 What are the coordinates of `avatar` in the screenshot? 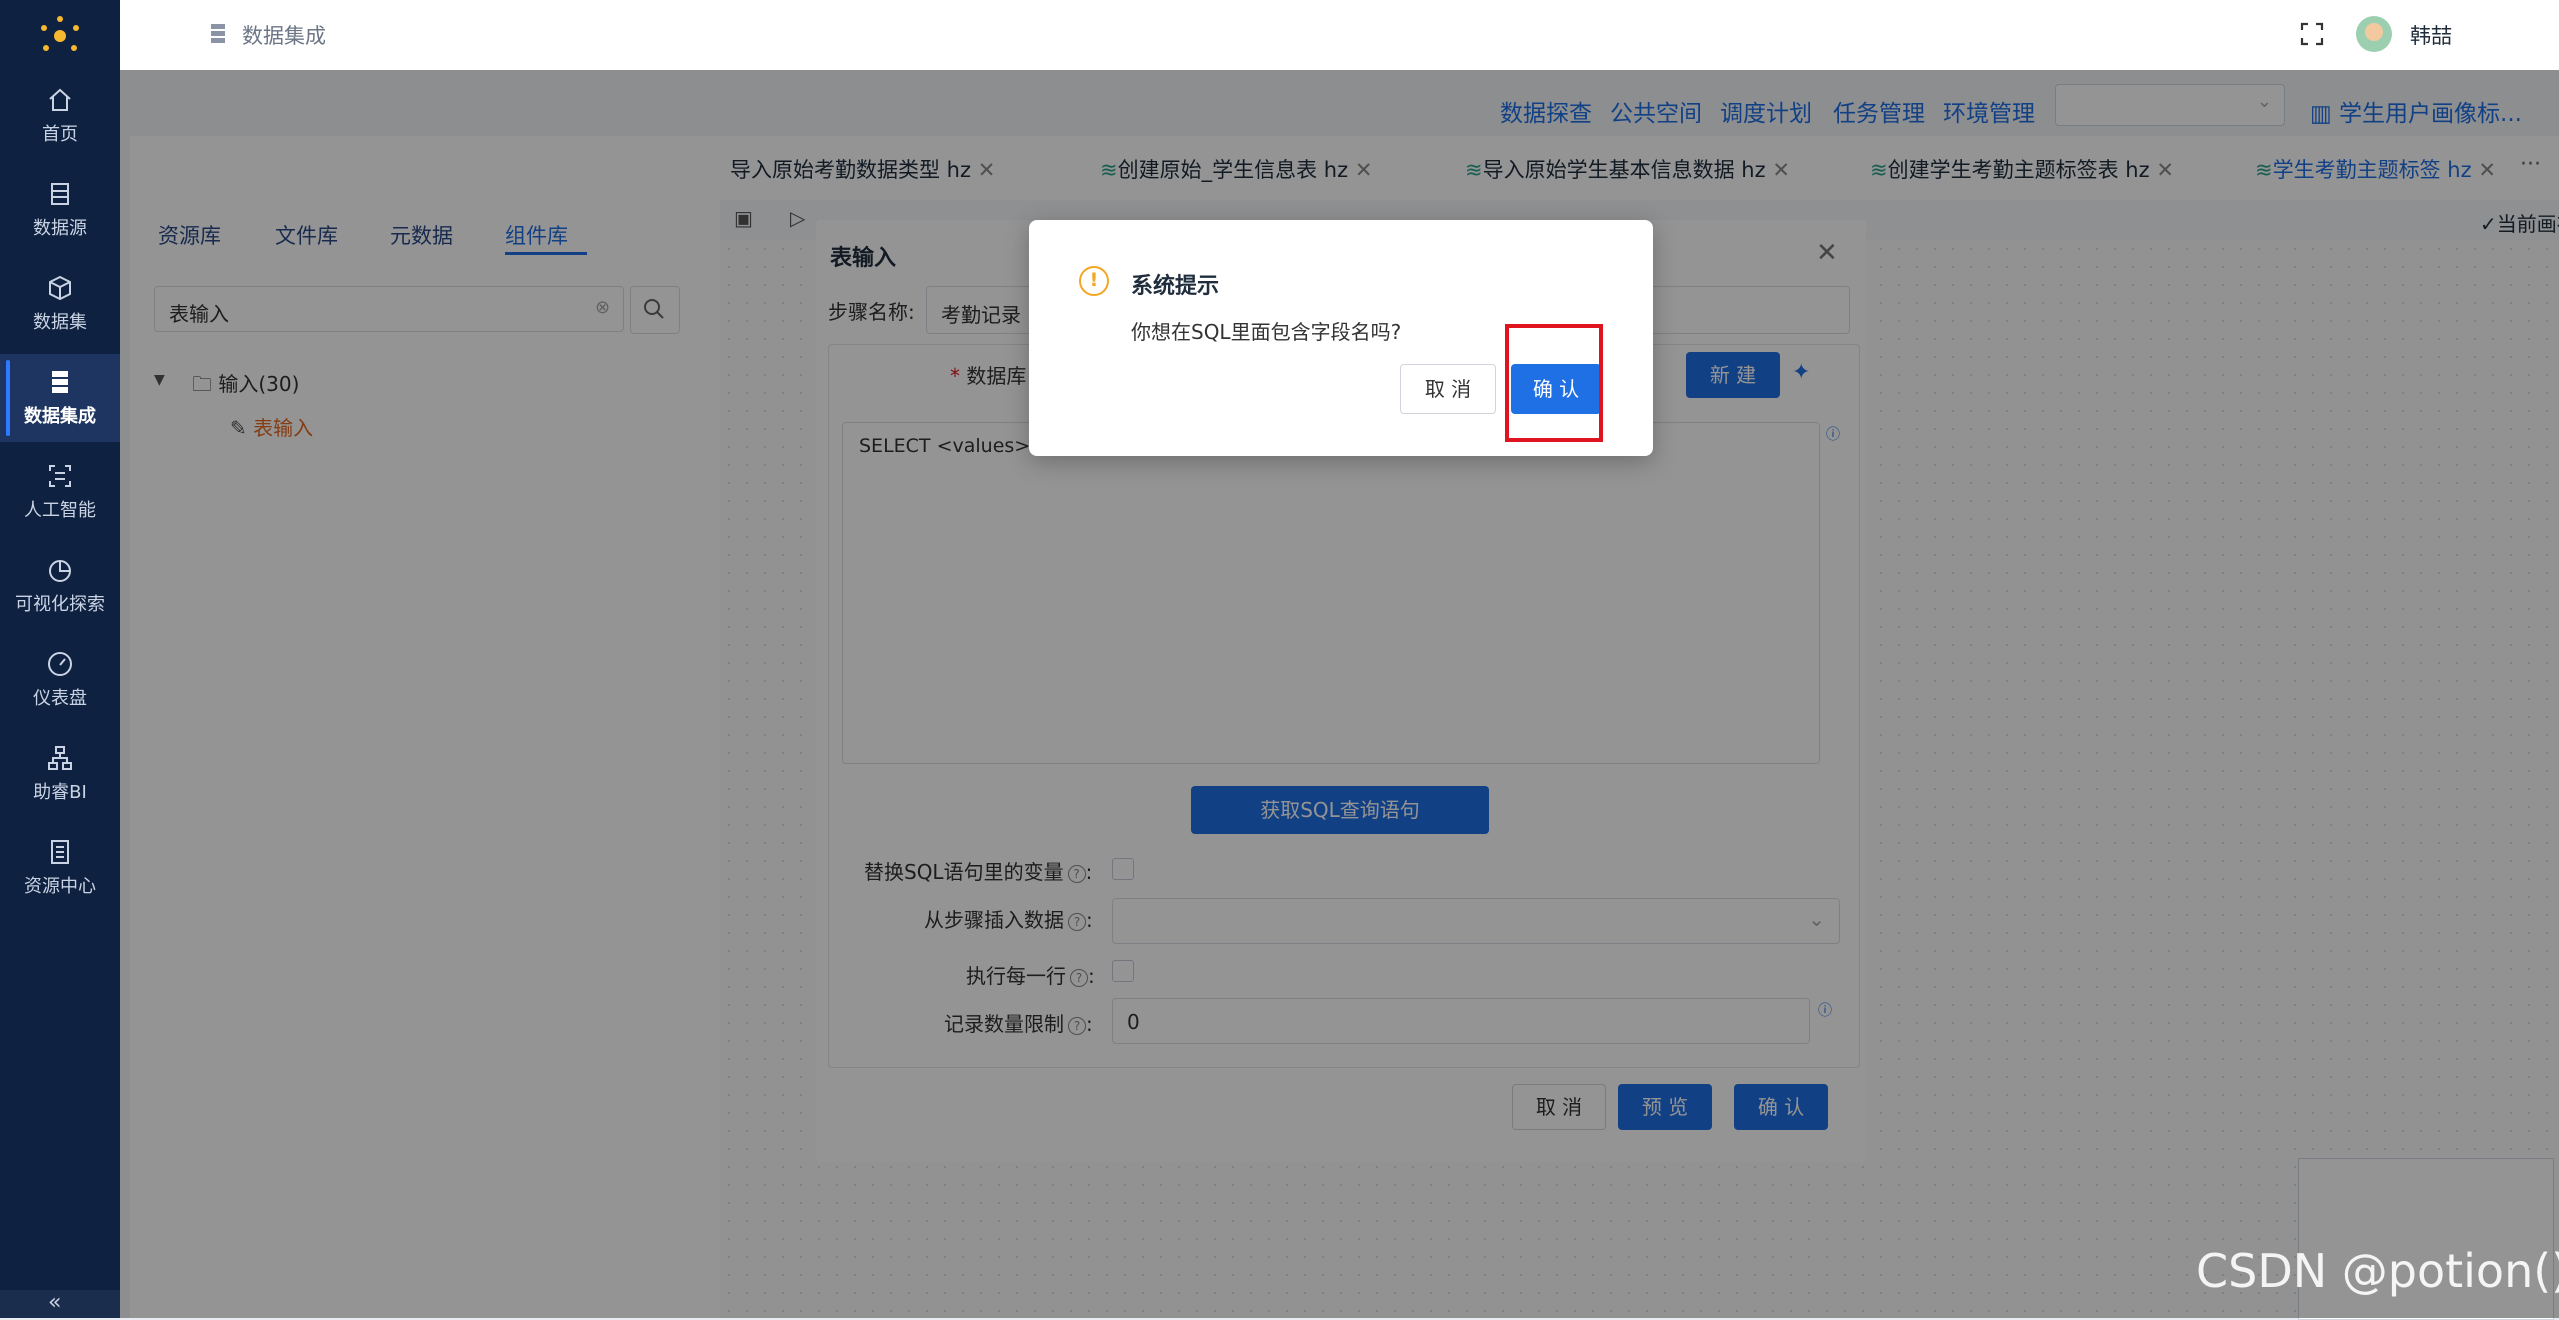 It's located at (2374, 34).